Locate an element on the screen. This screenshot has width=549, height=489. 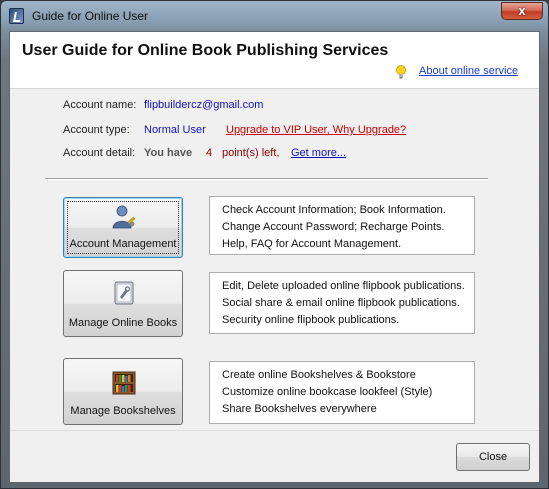
window-title: Guide for Online User is located at coordinates (90, 16).